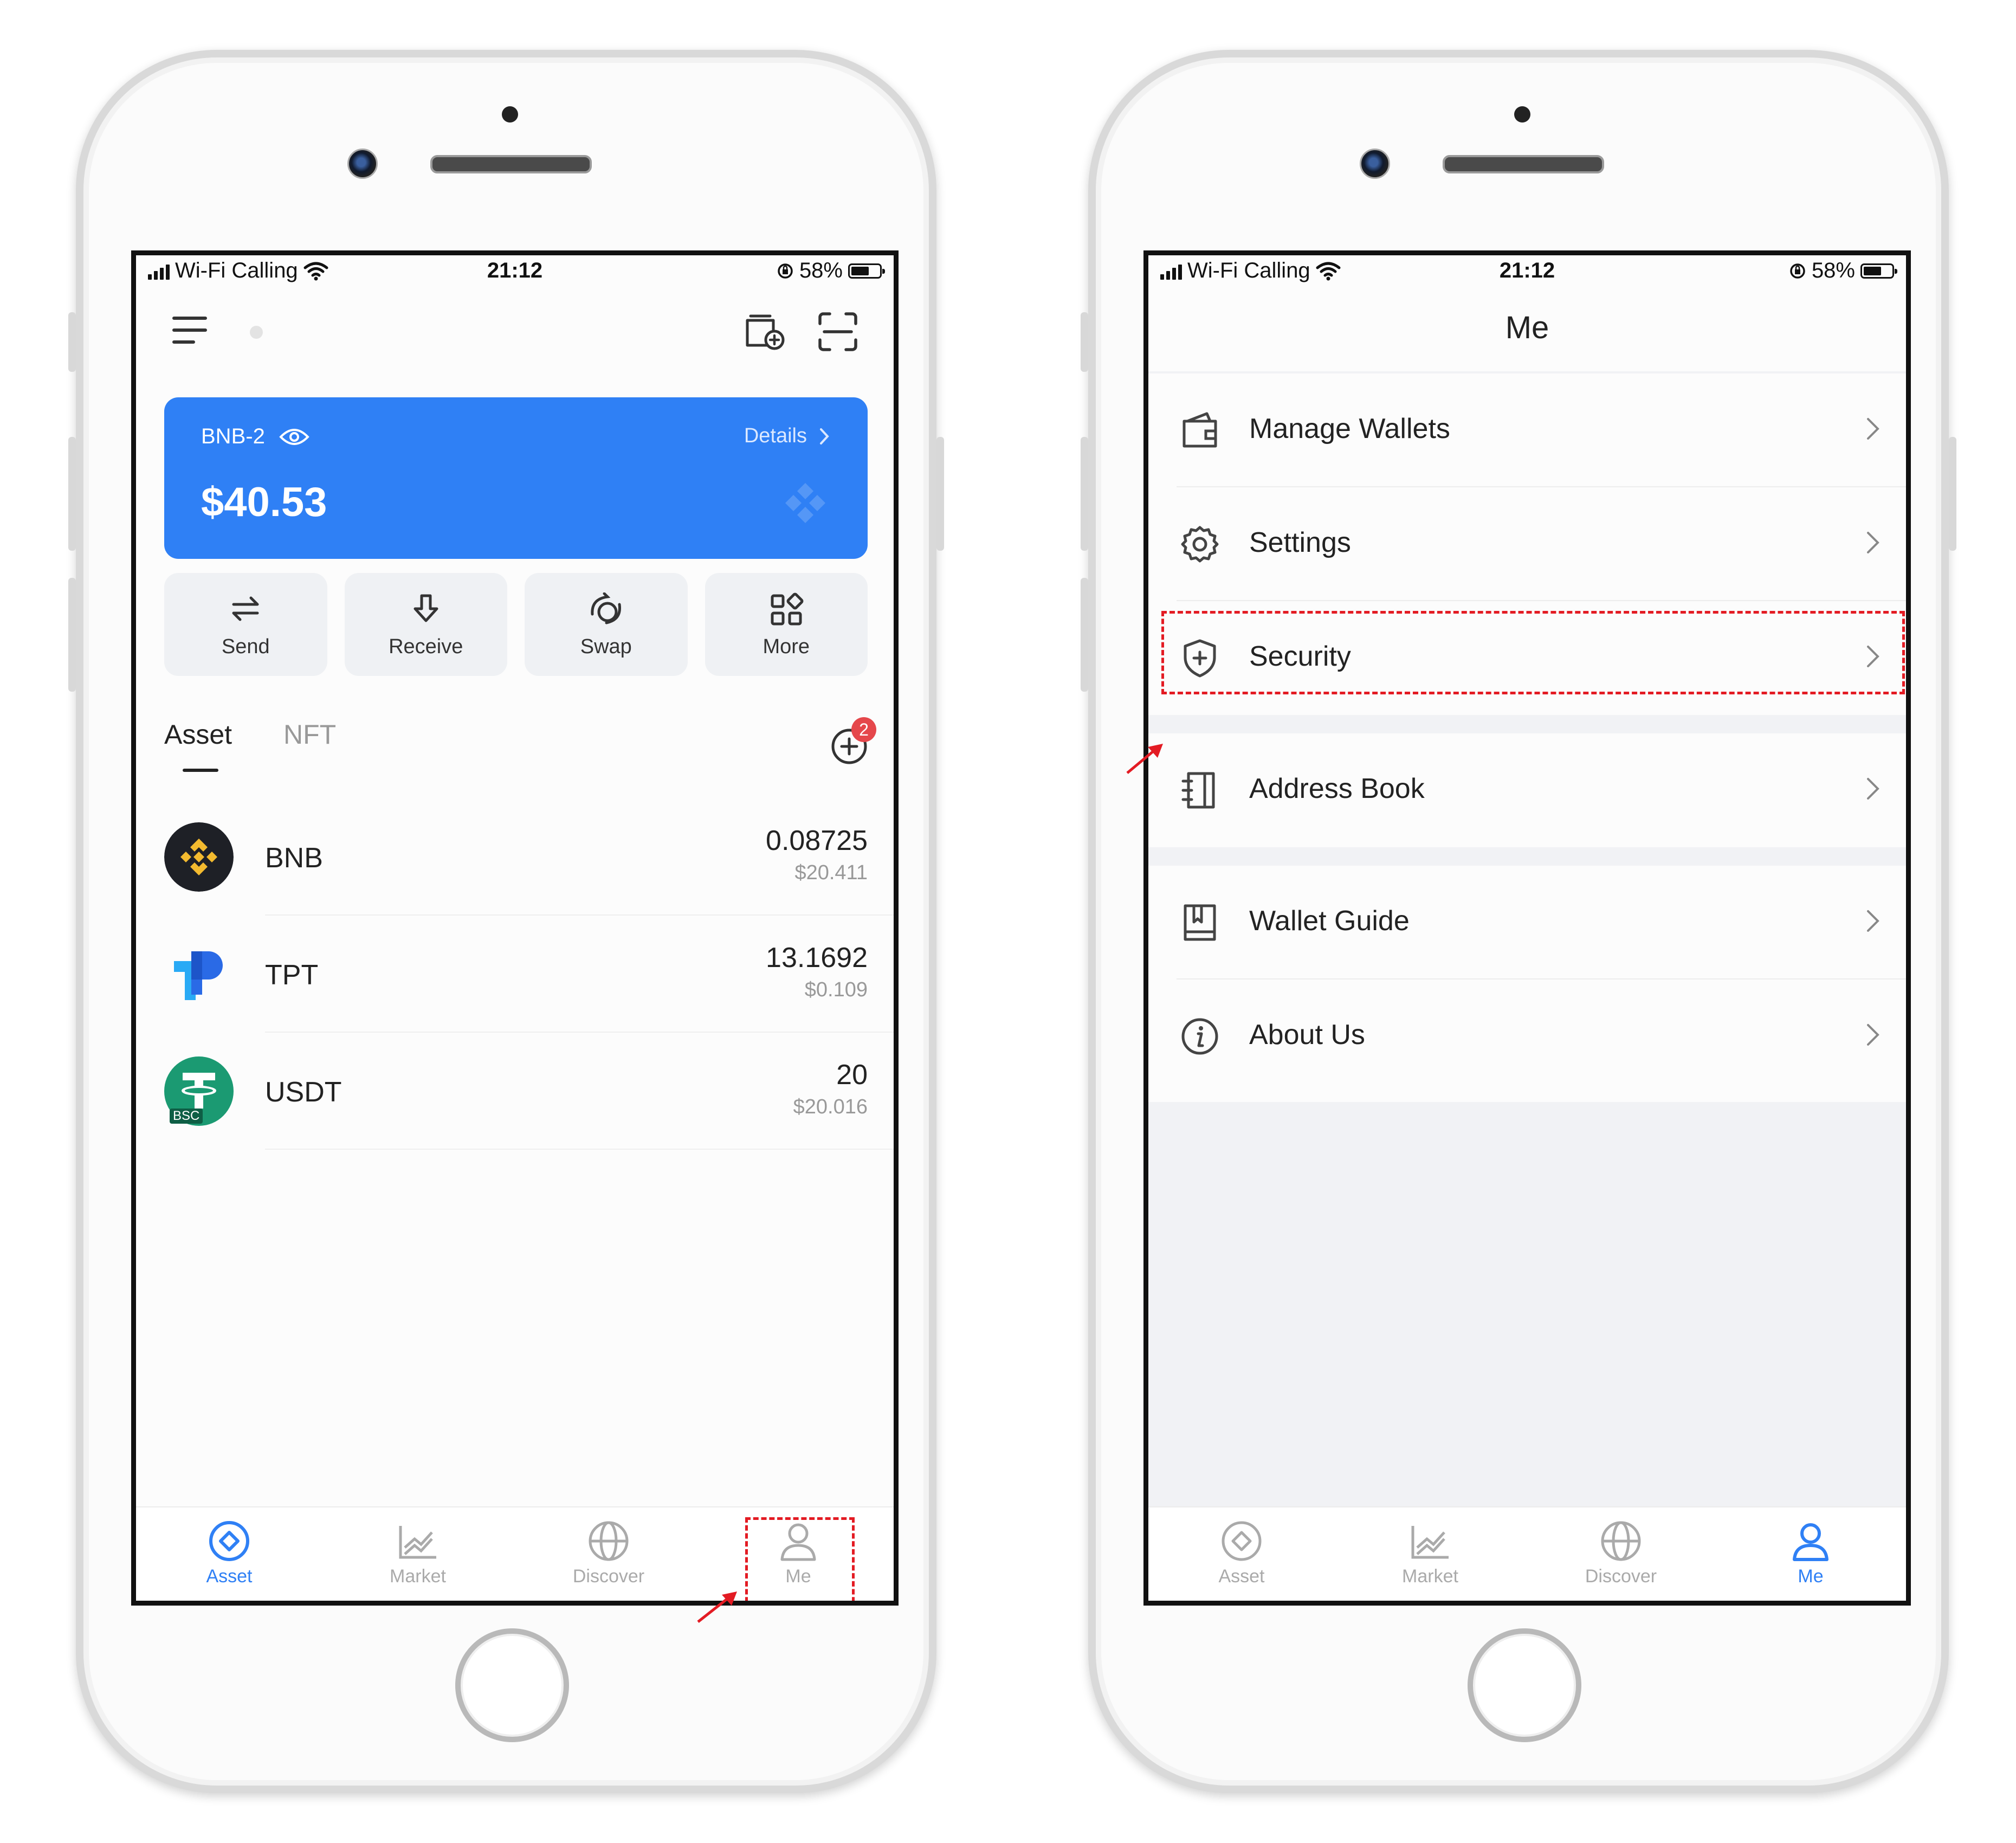 This screenshot has height=1843, width=2016. What do you see at coordinates (529, 1091) in the screenshot?
I see `asset-row-usdt: BSC USDT 20 $20.016` at bounding box center [529, 1091].